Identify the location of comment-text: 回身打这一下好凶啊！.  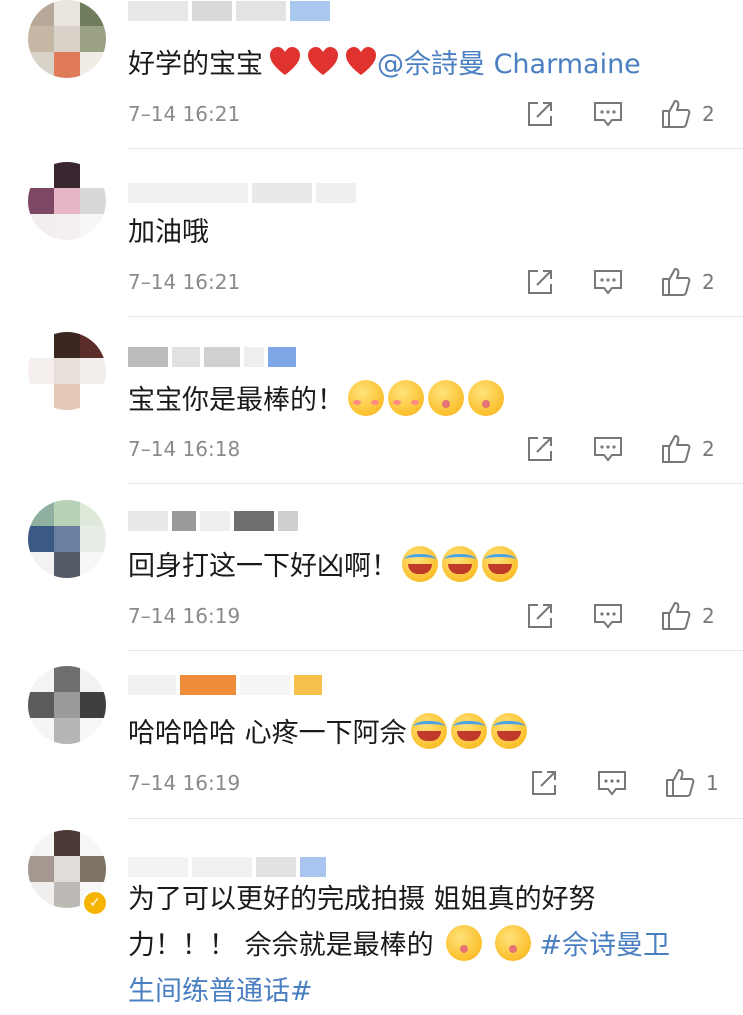
(423, 567).